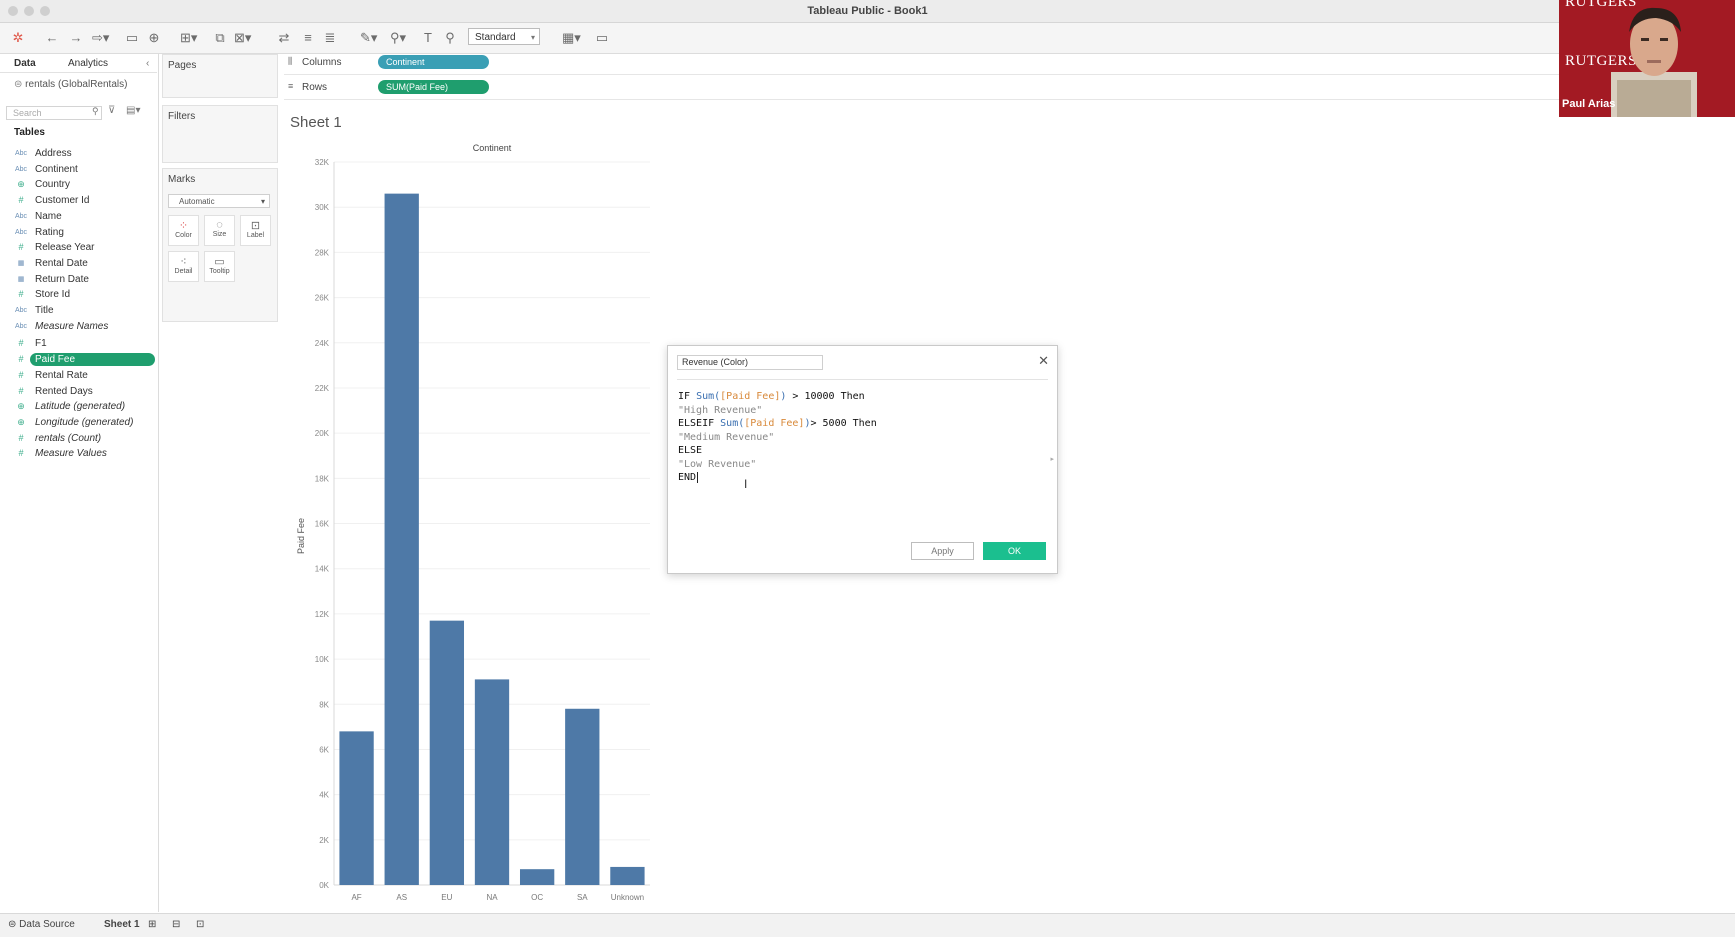 This screenshot has height=937, width=1735. Describe the element at coordinates (25, 63) in the screenshot. I see `tab-data: Data` at that location.